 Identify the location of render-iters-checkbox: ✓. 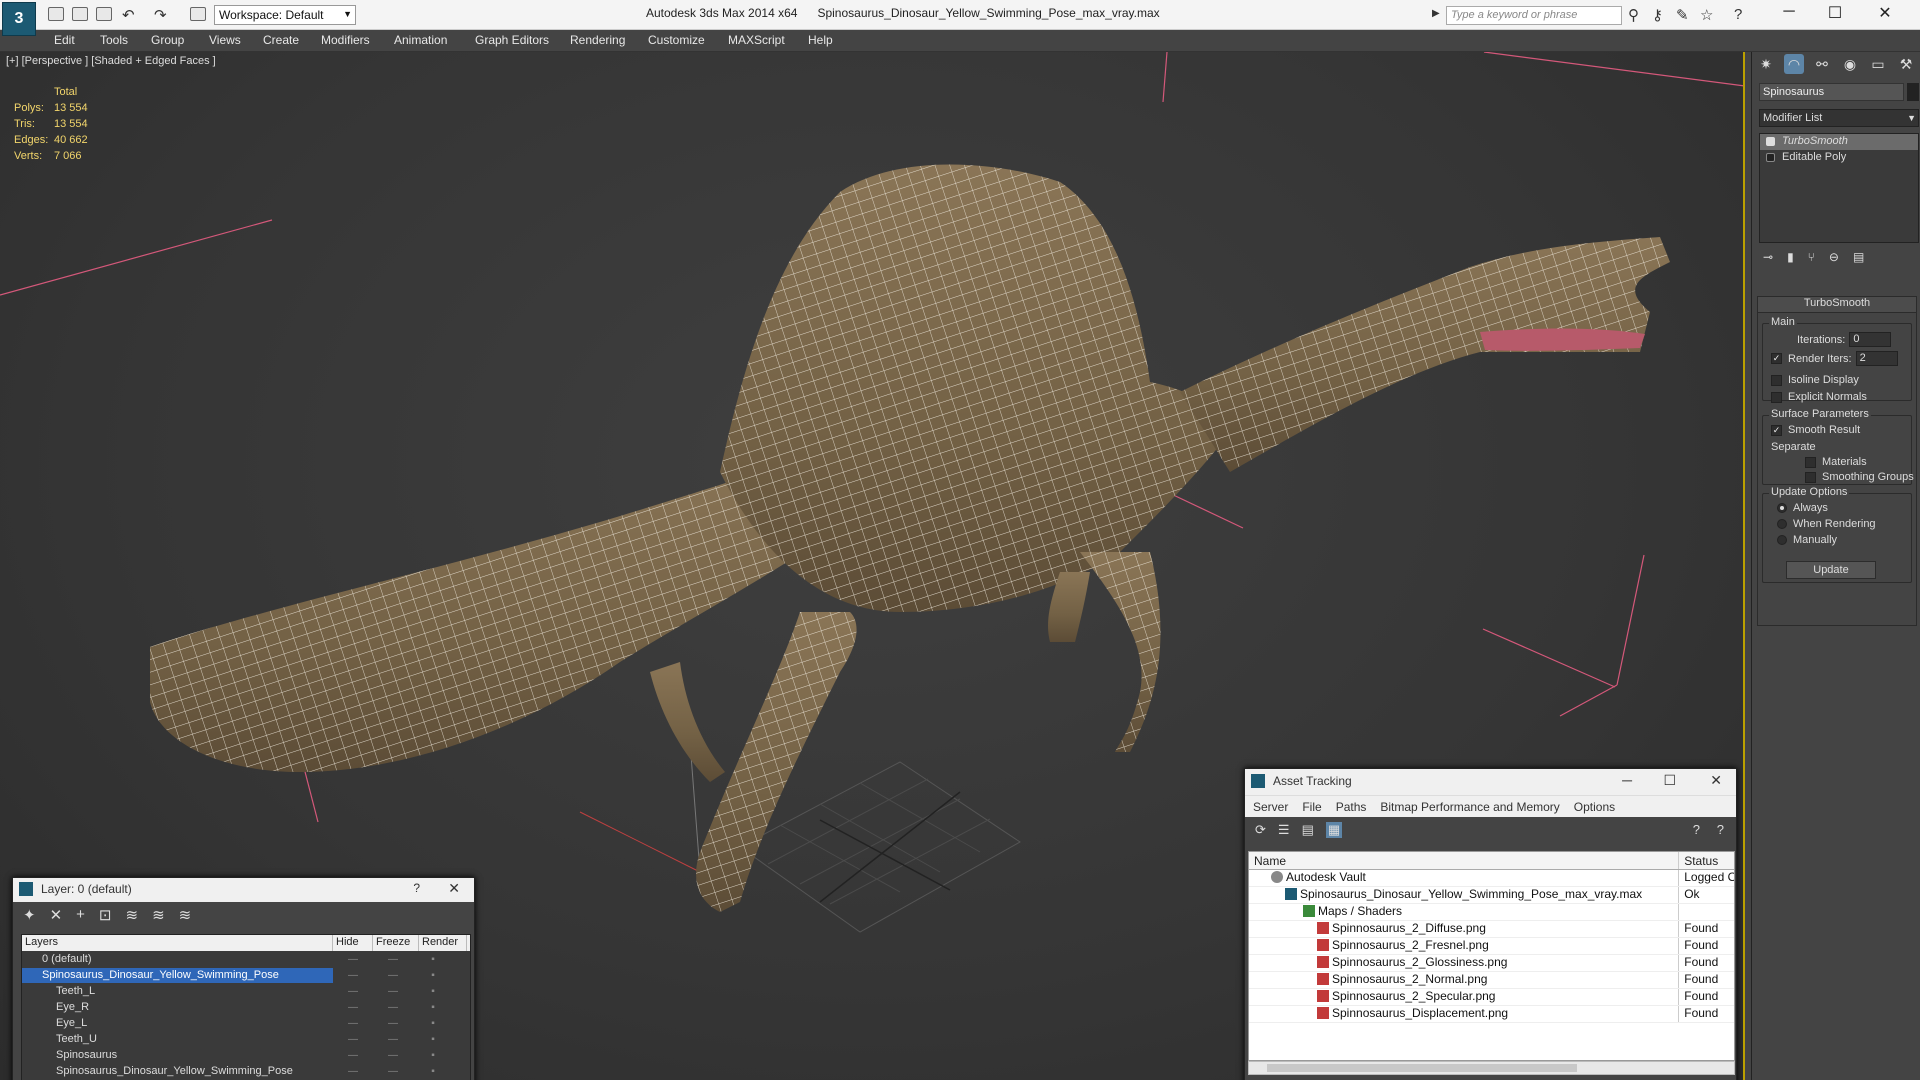
(1776, 358).